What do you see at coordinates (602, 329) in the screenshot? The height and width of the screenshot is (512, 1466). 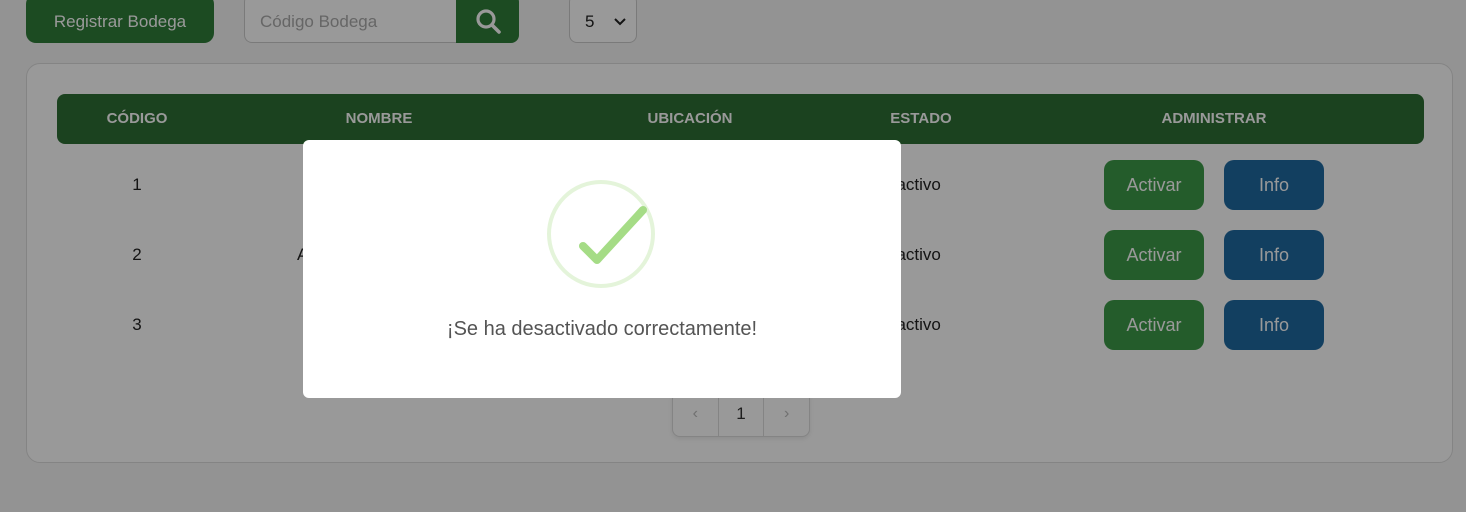 I see `dialog-message: ¡Se ha desactivado correctamente!` at bounding box center [602, 329].